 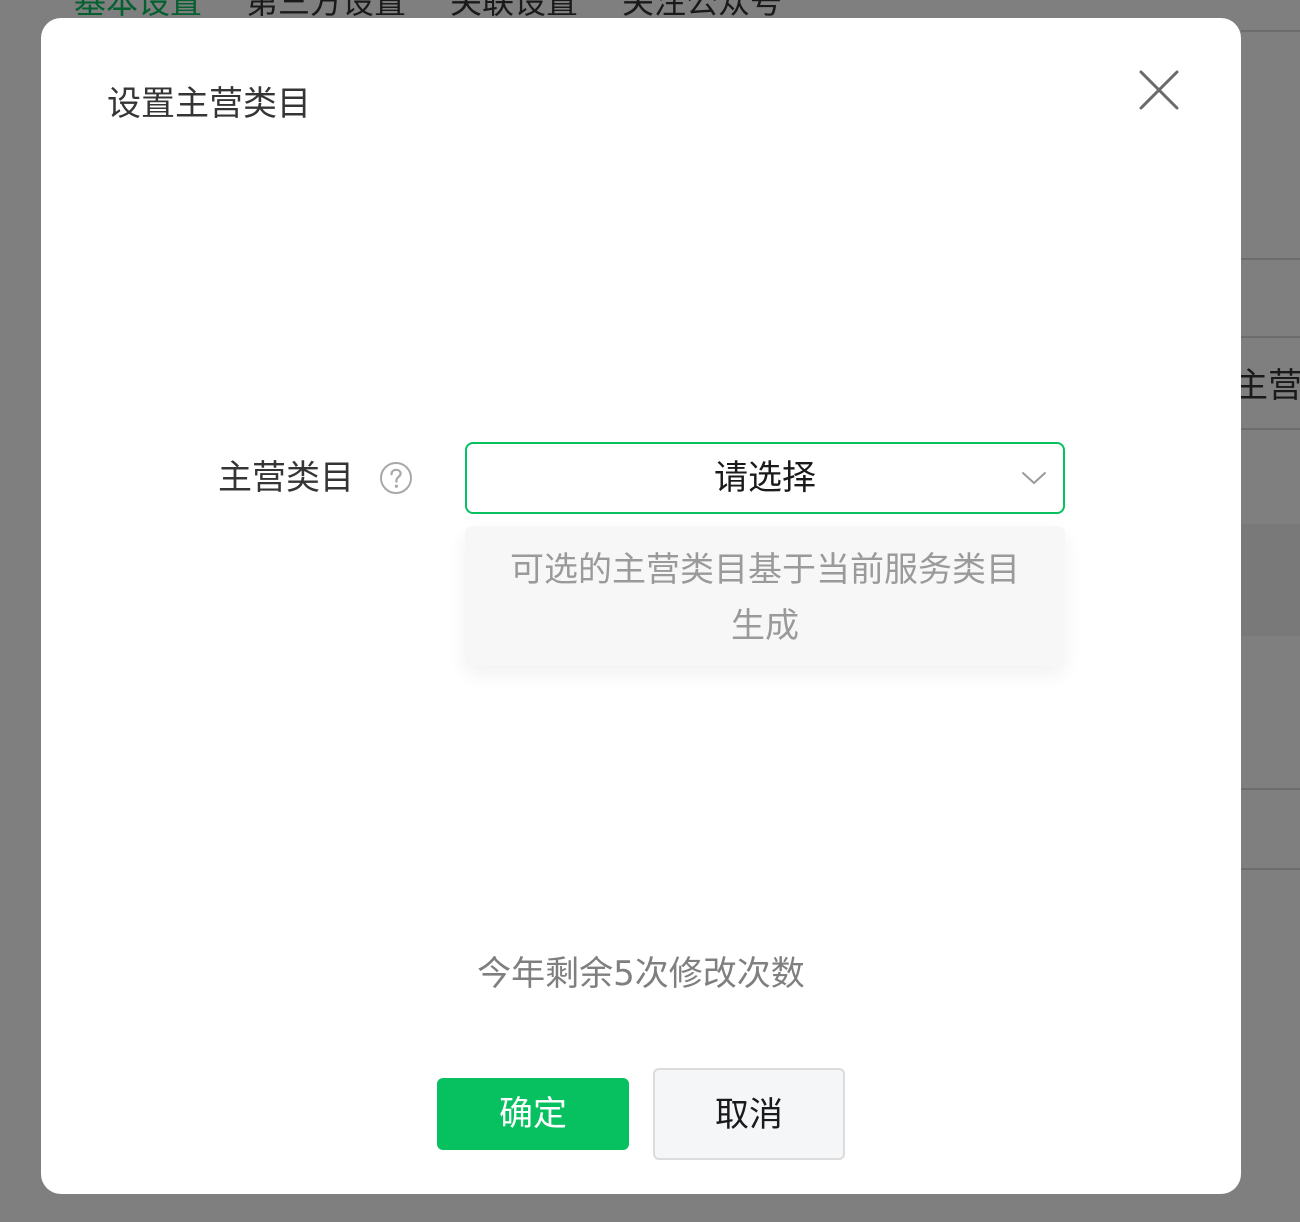 I want to click on dialog-title: 设置主营类目, so click(x=209, y=104).